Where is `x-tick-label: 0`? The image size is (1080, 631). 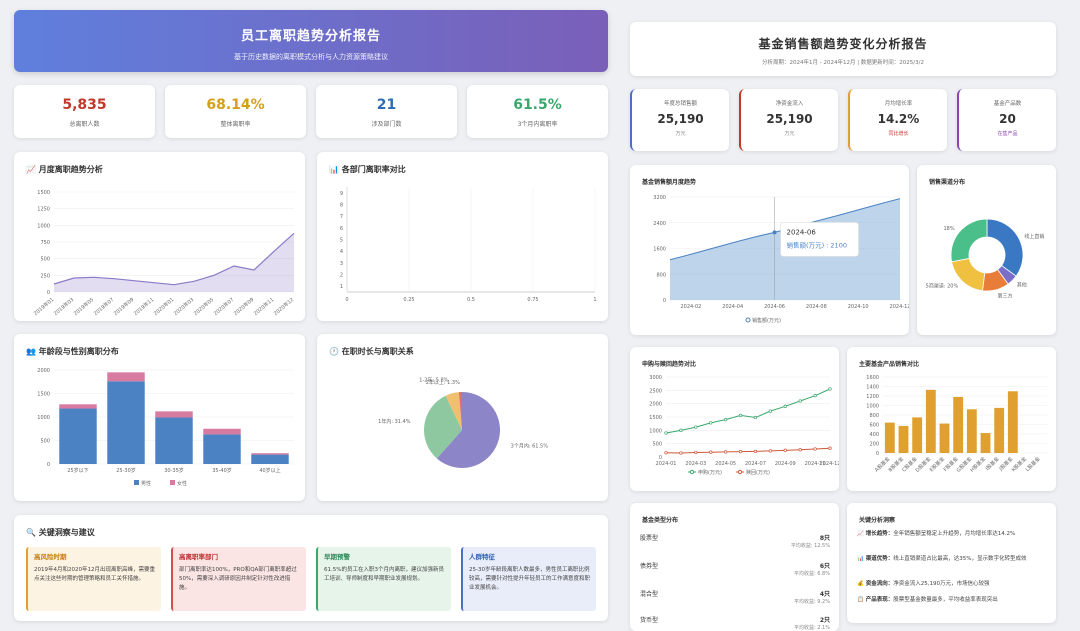 x-tick-label: 0 is located at coordinates (346, 300).